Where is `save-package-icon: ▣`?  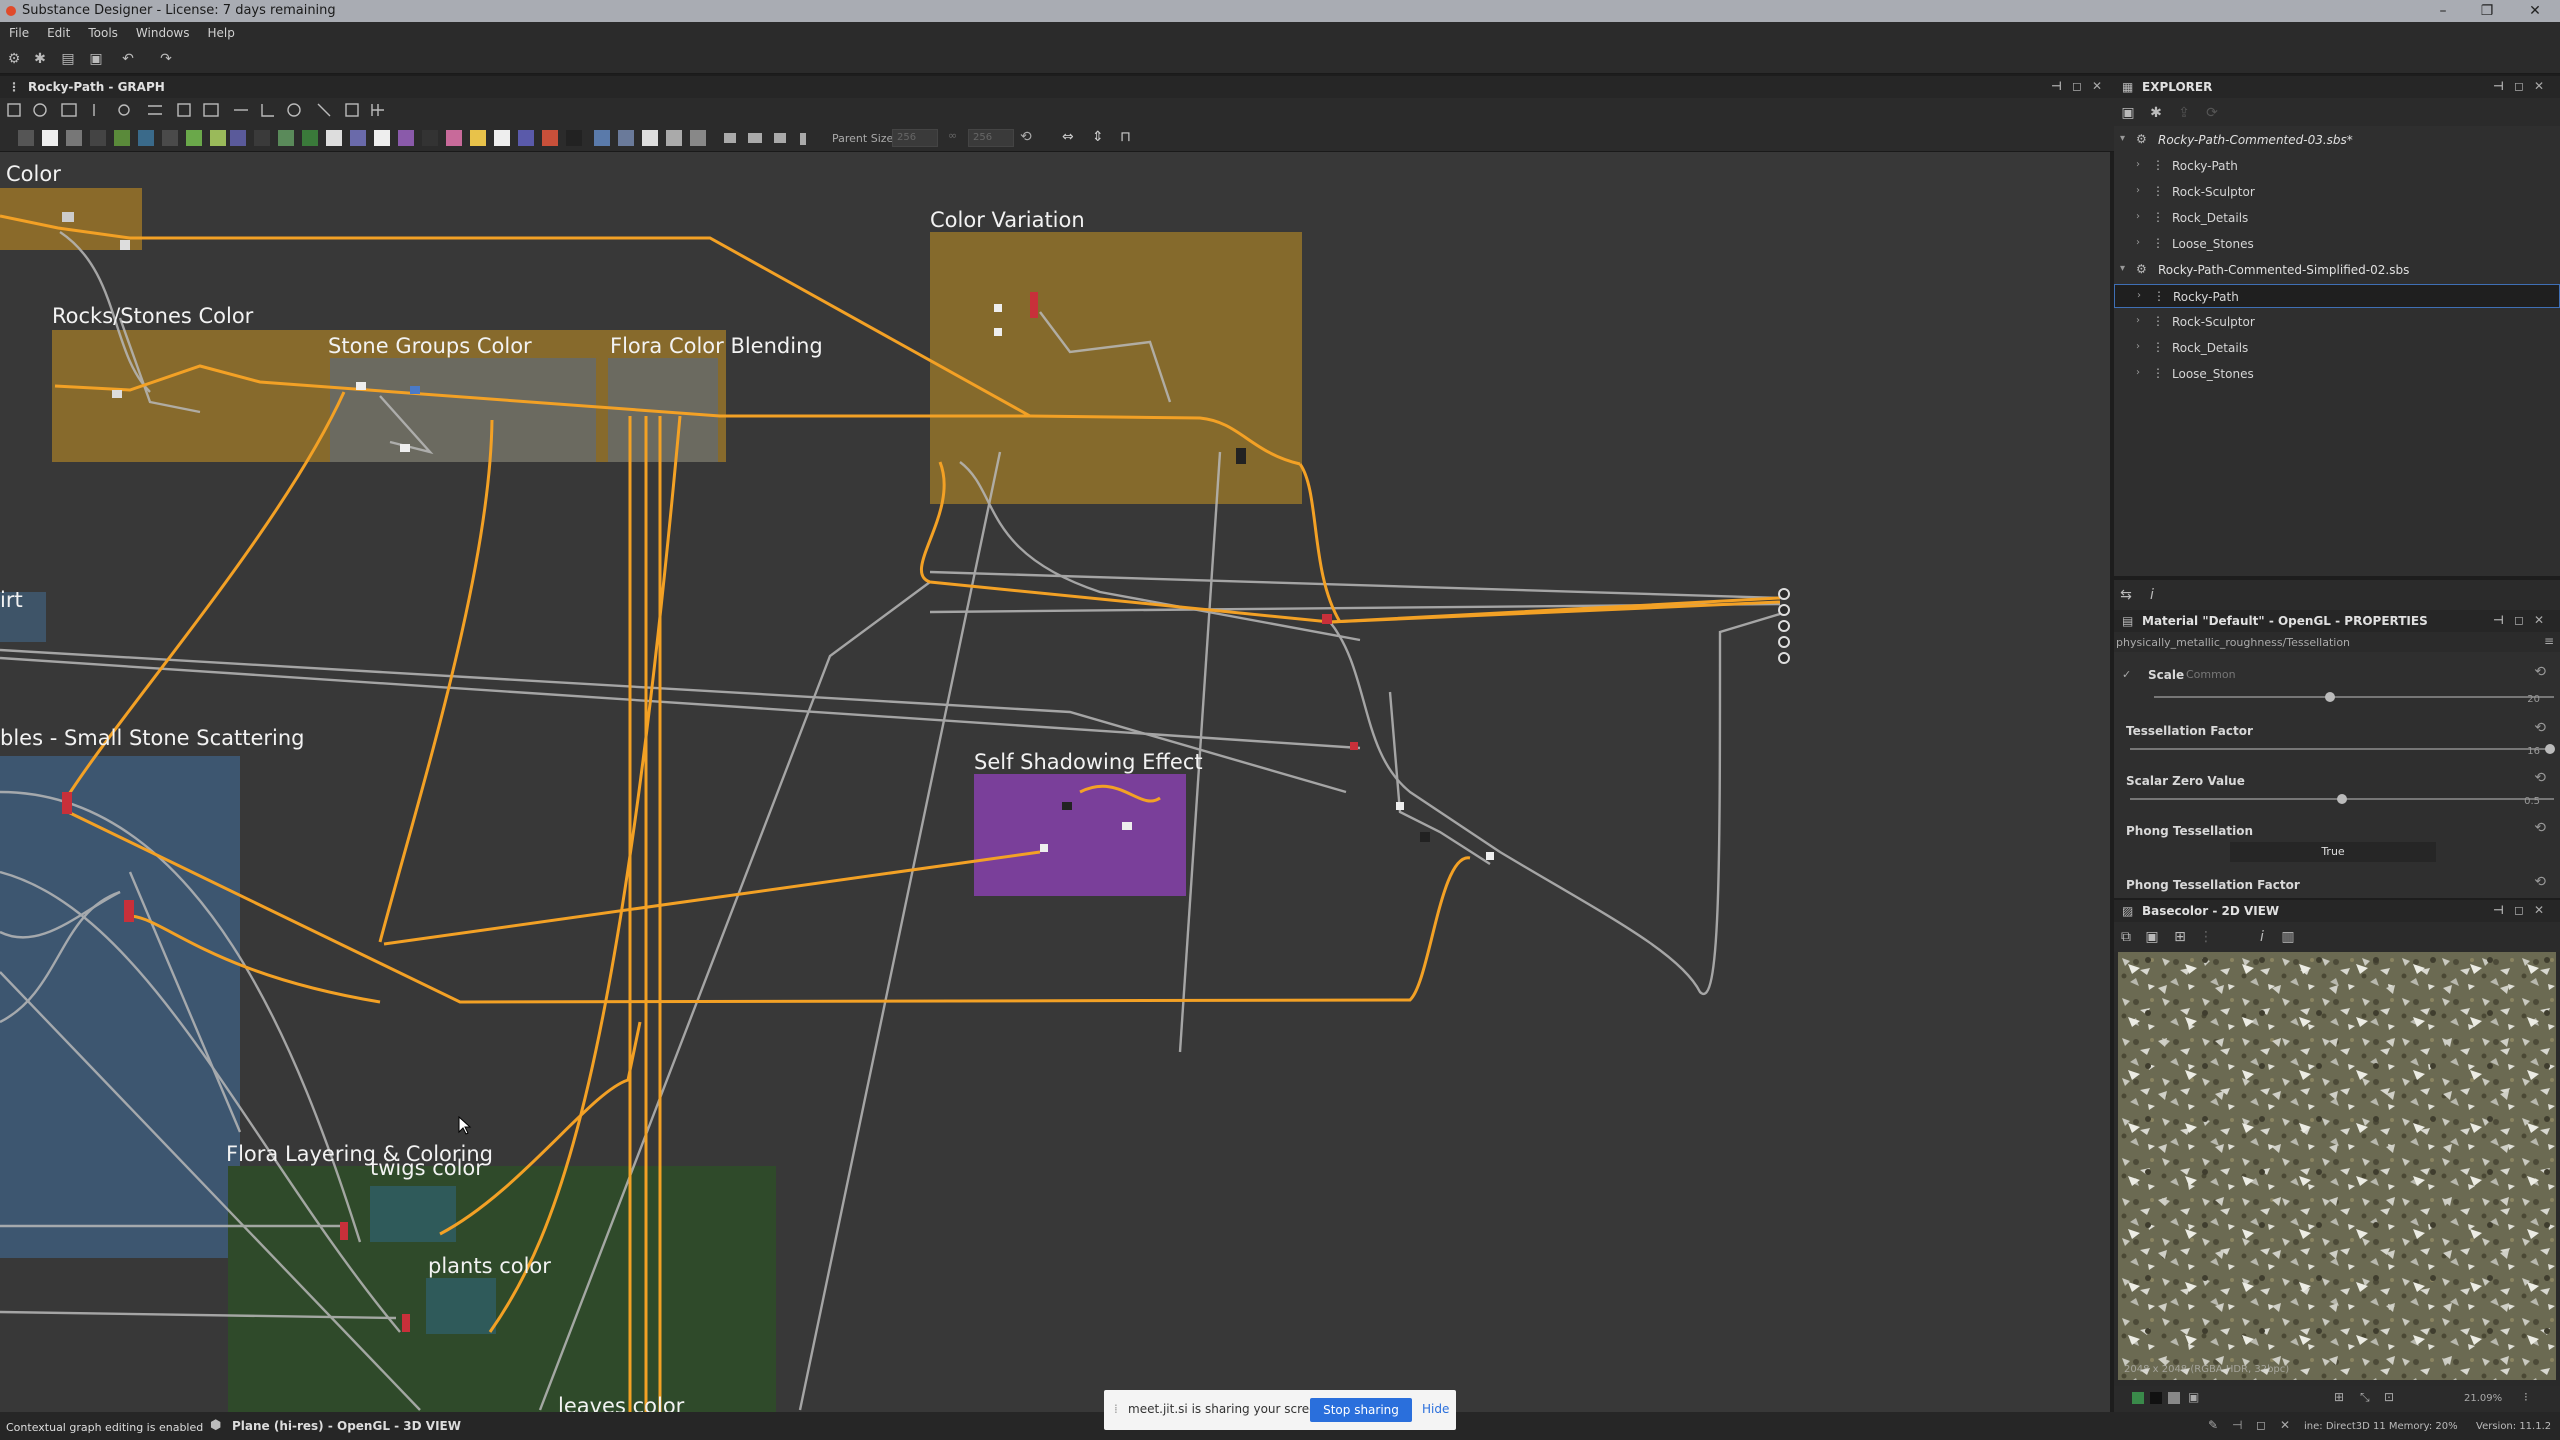 save-package-icon: ▣ is located at coordinates (2128, 113).